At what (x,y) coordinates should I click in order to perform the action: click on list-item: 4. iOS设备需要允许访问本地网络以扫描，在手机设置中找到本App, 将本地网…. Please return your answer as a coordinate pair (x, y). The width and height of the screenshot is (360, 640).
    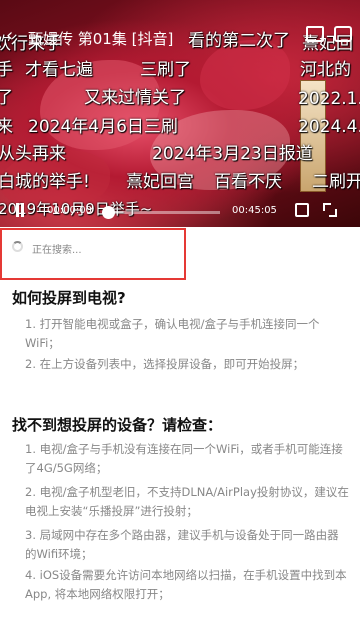
    Looking at the image, I should click on (186, 584).